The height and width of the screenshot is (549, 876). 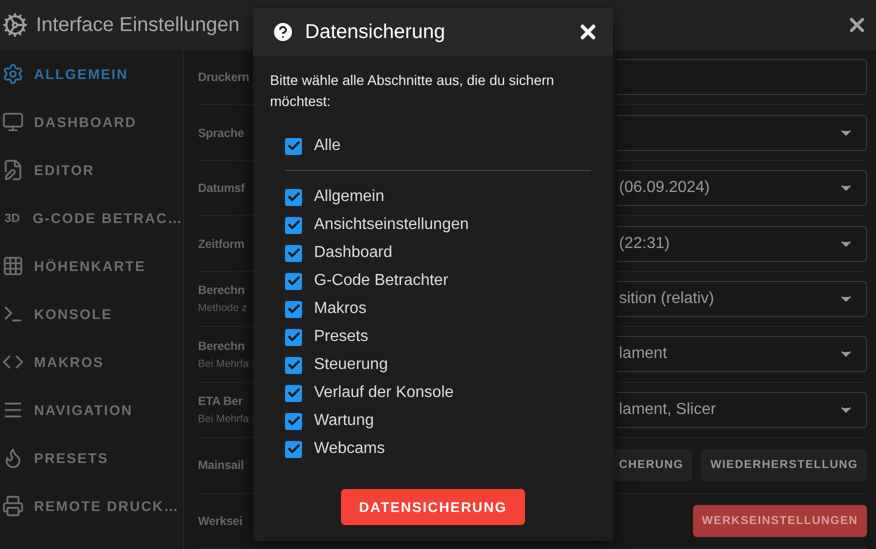 I want to click on checkbox-label: Presets, so click(x=341, y=337).